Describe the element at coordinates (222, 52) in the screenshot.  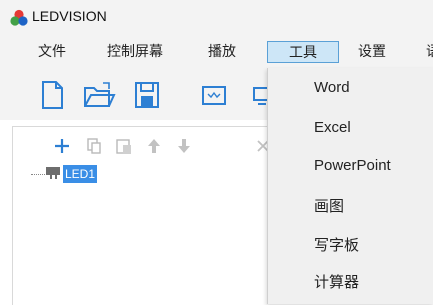
I see `menu-play: 播放` at that location.